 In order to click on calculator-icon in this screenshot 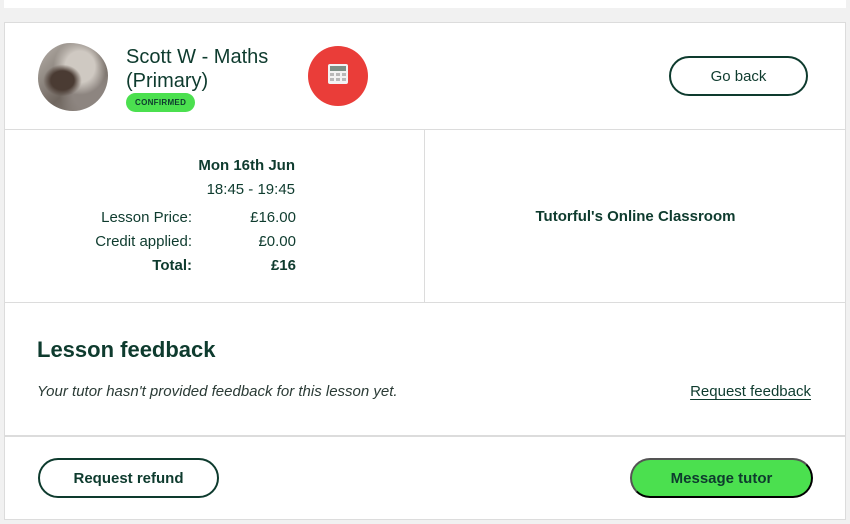, I will do `click(338, 76)`.